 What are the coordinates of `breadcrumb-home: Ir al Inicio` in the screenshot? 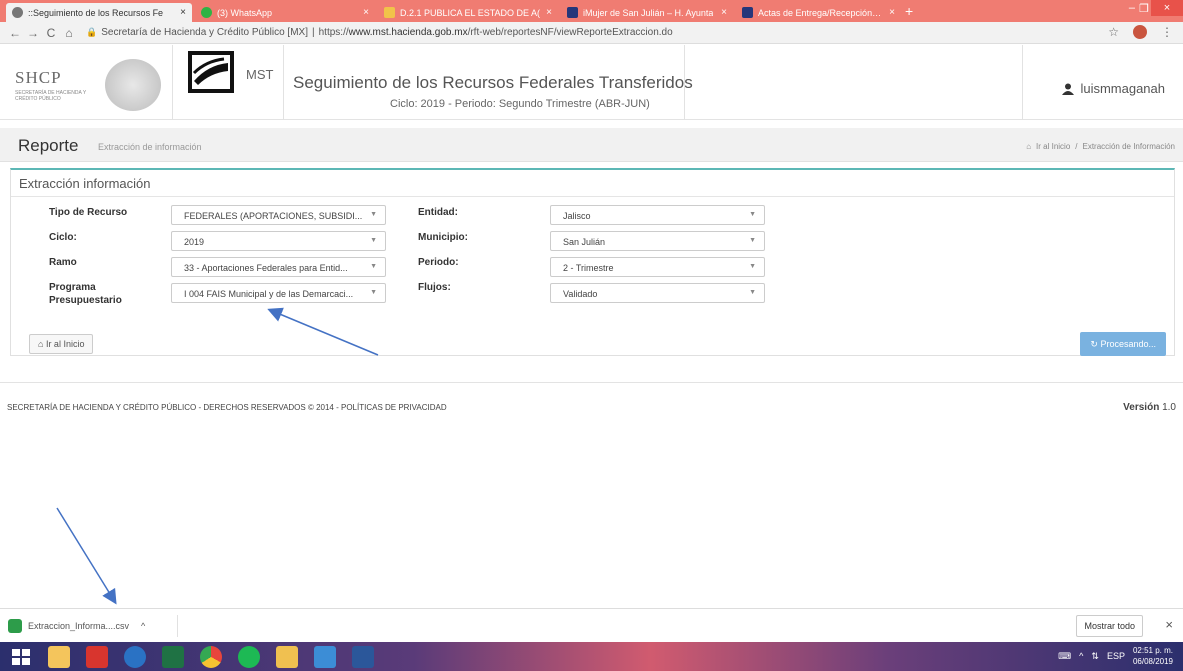 It's located at (1053, 146).